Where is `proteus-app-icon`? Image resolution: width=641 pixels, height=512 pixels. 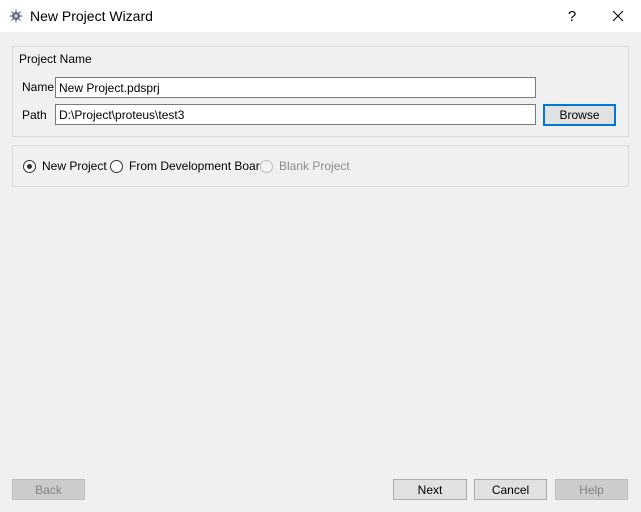
proteus-app-icon is located at coordinates (16, 16).